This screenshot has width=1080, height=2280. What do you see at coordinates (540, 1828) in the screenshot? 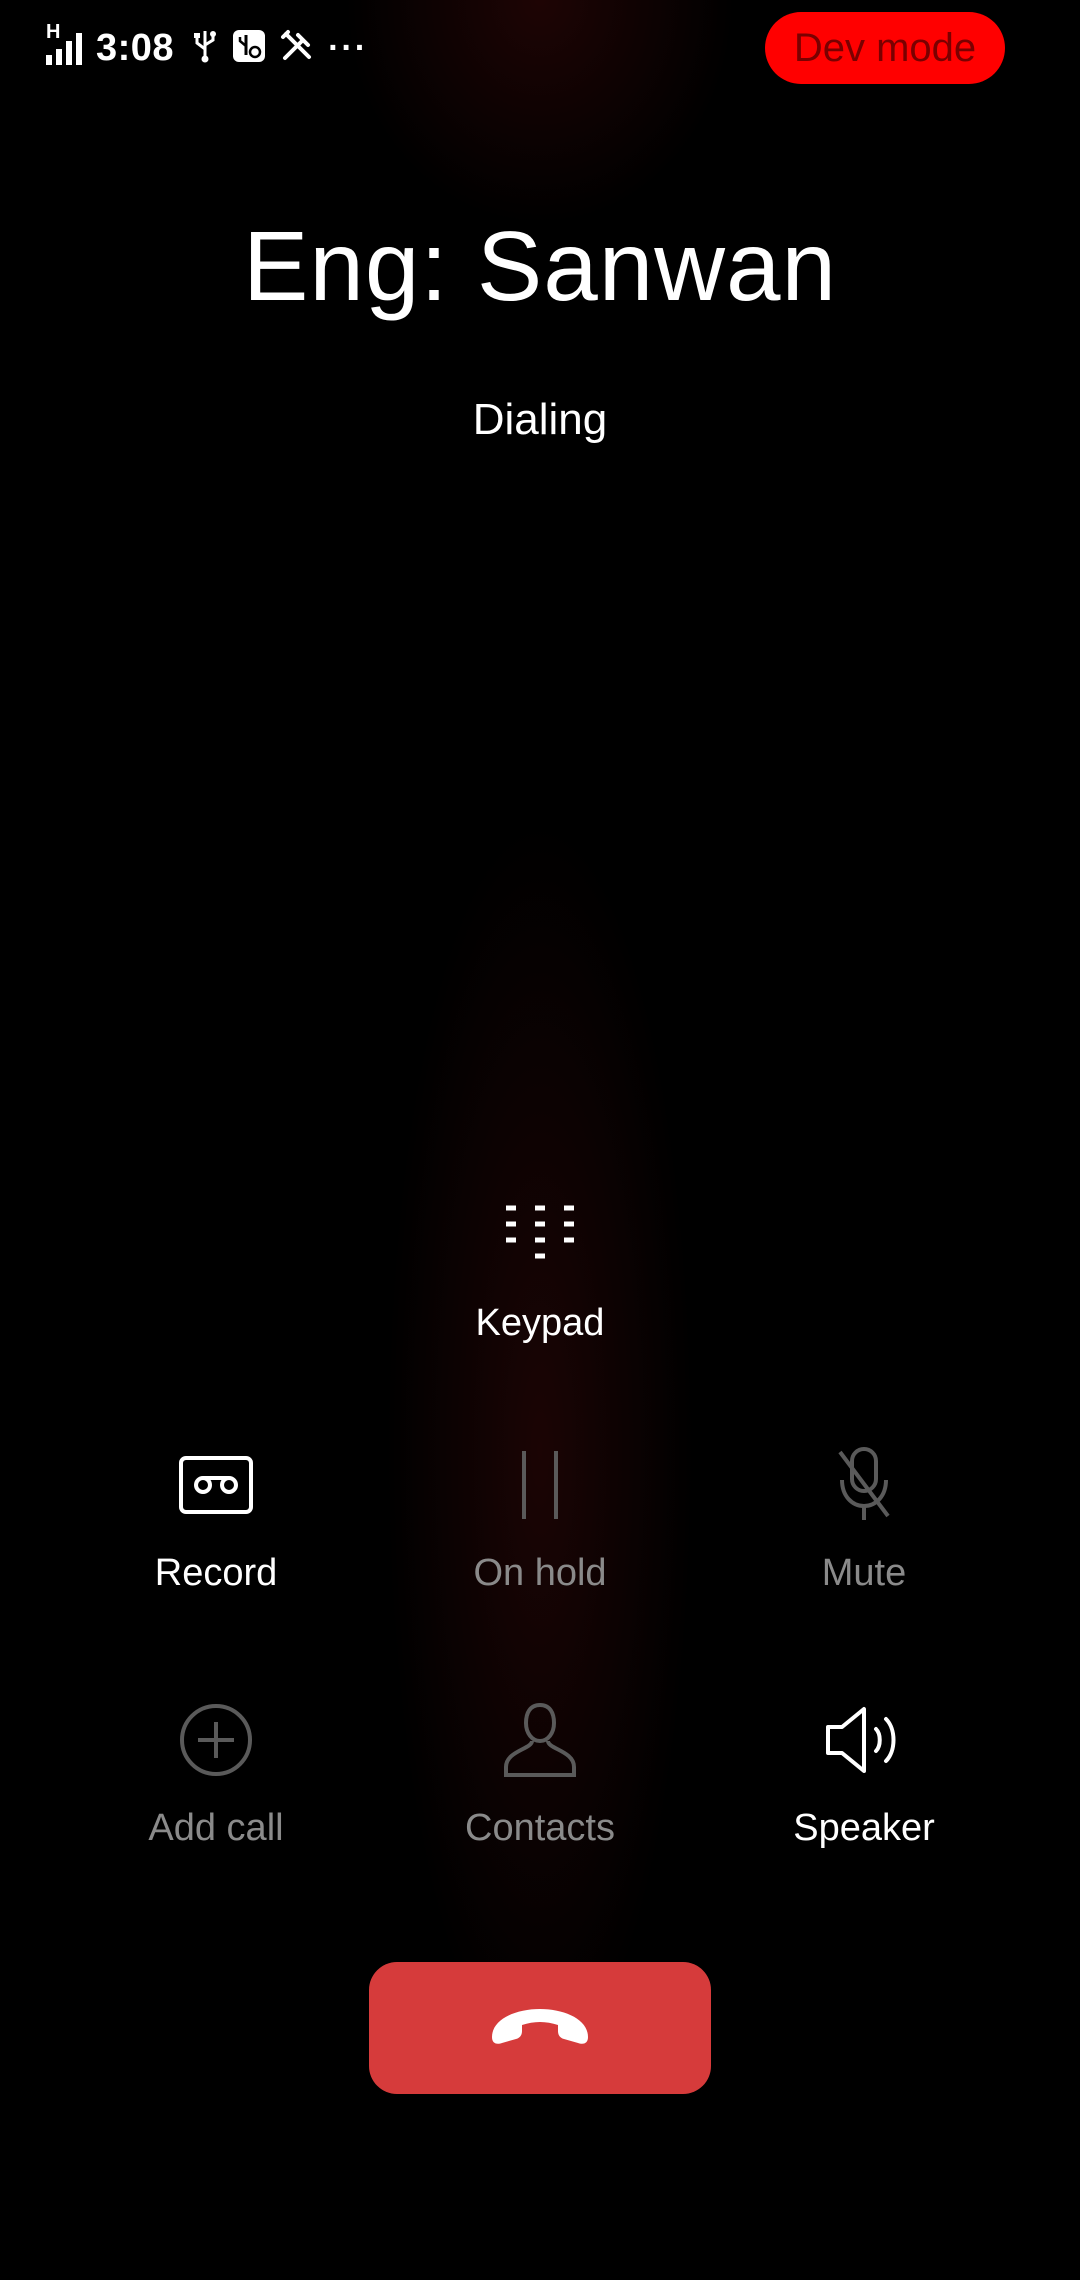
I see `contacts-label: Contacts` at bounding box center [540, 1828].